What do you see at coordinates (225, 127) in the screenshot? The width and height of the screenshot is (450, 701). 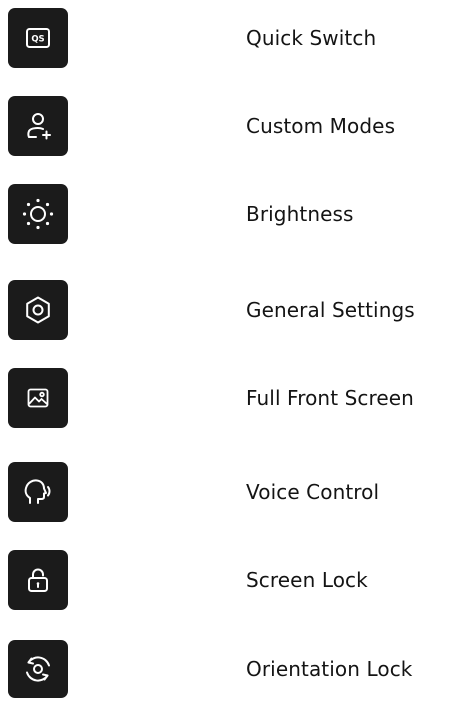 I see `menu-item-custom-modes: Custom Modes` at bounding box center [225, 127].